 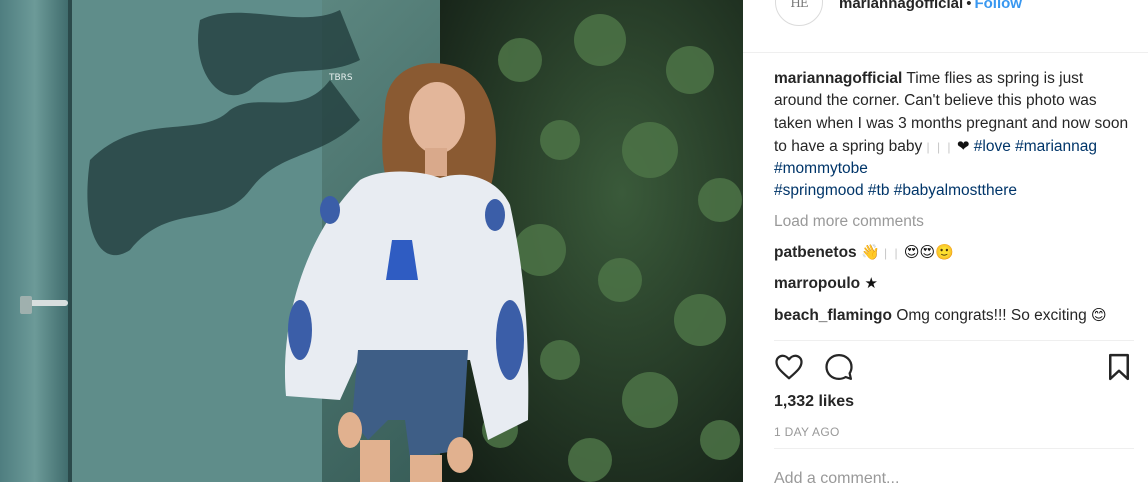 What do you see at coordinates (815, 252) in the screenshot?
I see `comment-username: patbenetos` at bounding box center [815, 252].